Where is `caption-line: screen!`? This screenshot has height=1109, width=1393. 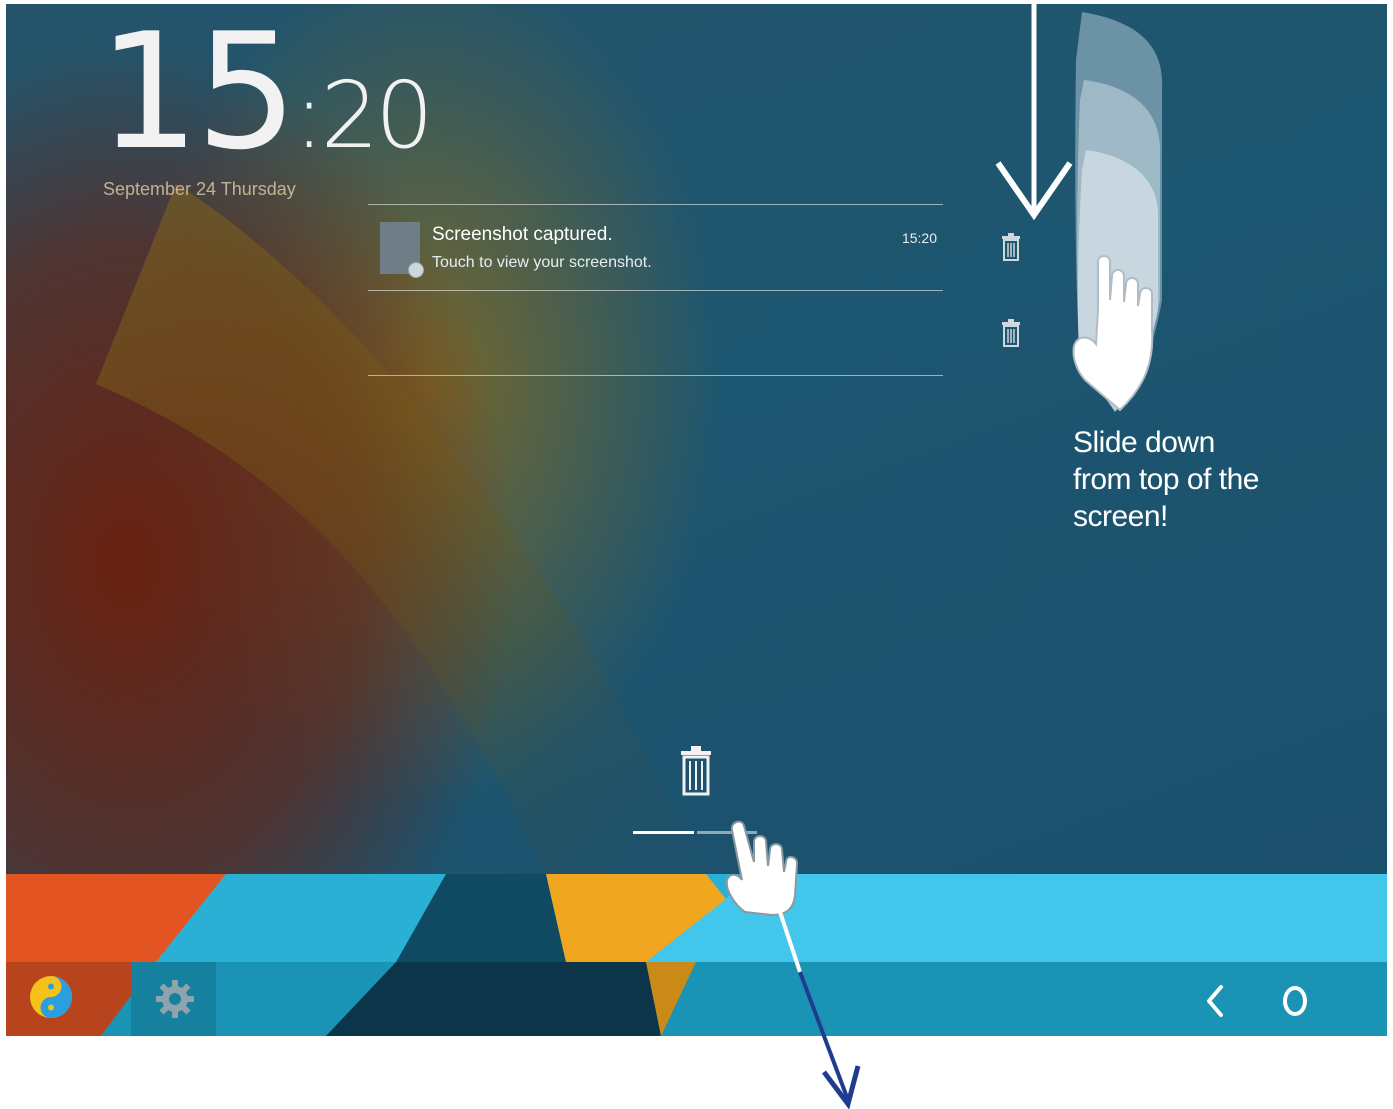
caption-line: screen! is located at coordinates (1120, 516).